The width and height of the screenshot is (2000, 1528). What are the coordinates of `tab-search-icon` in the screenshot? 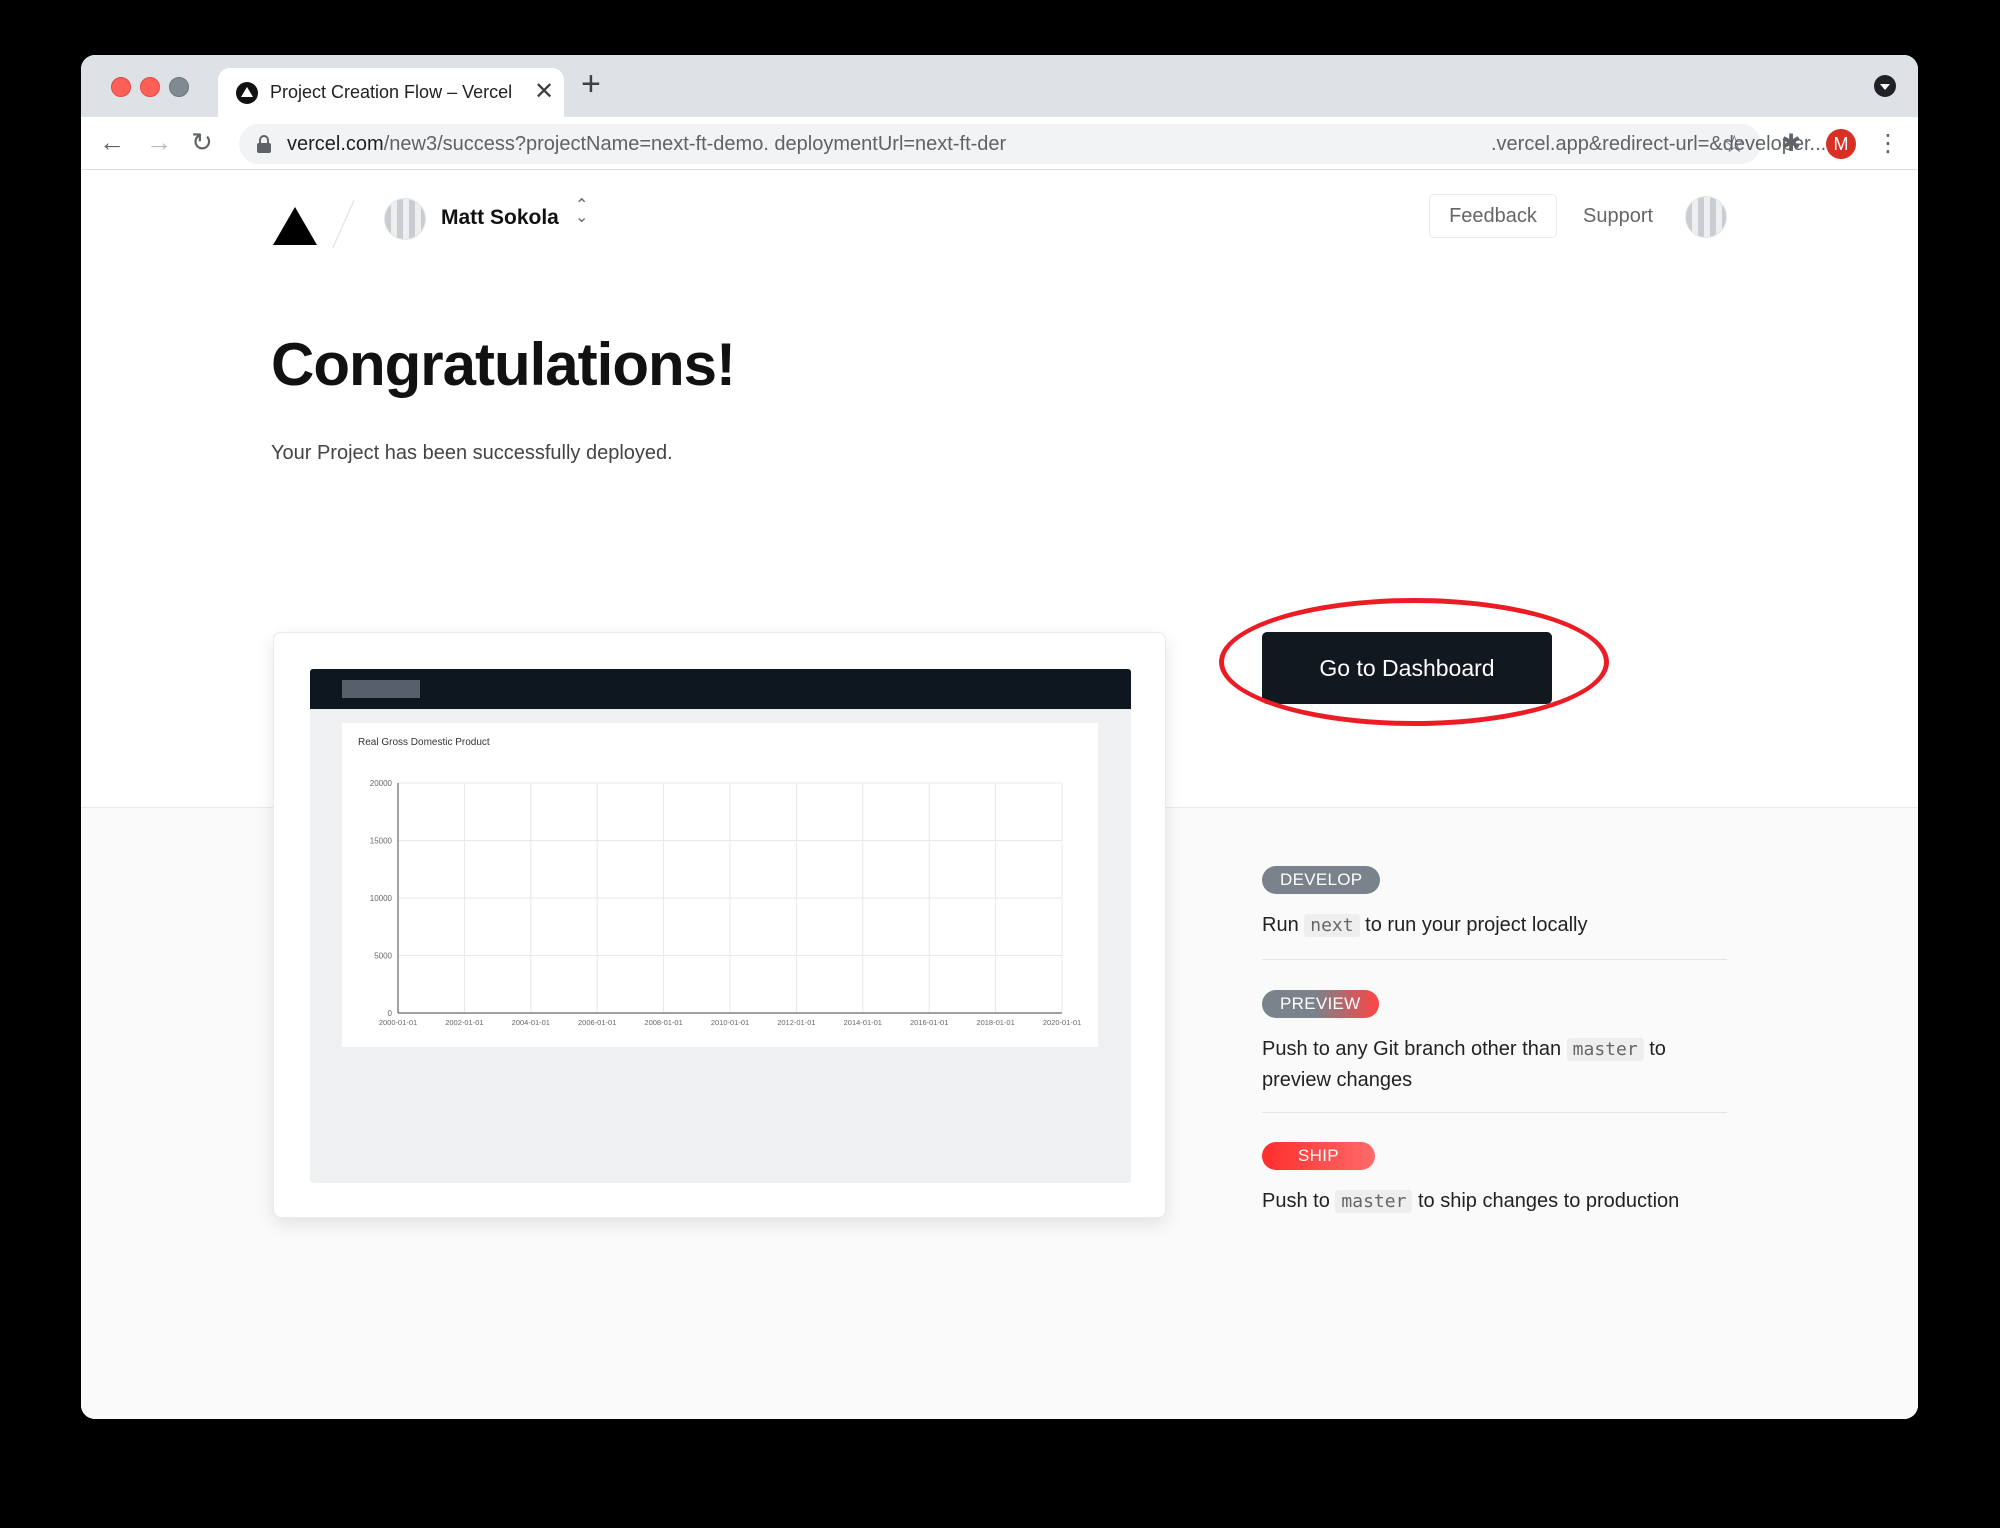 It's located at (1885, 86).